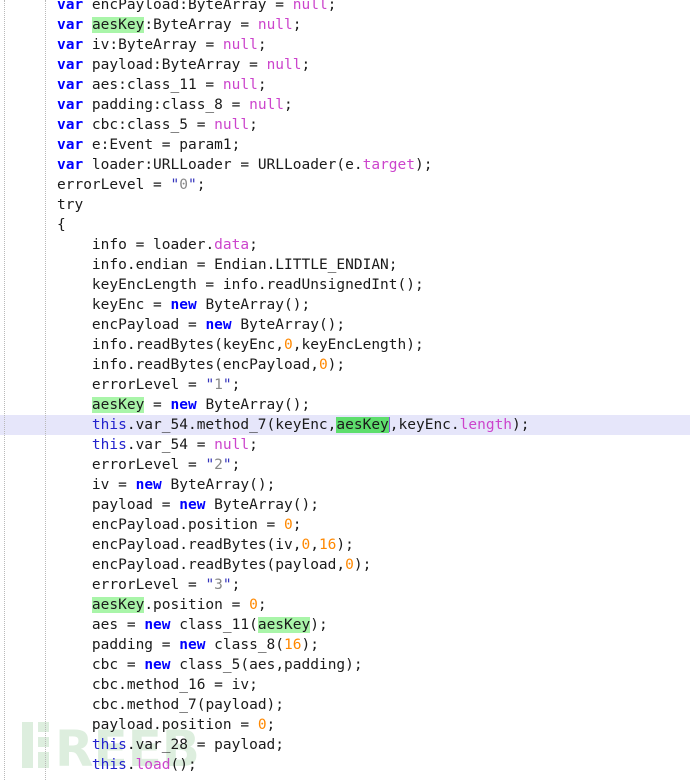 The image size is (690, 780). I want to click on code-line: var padding:class_8 = null;, so click(345, 105).